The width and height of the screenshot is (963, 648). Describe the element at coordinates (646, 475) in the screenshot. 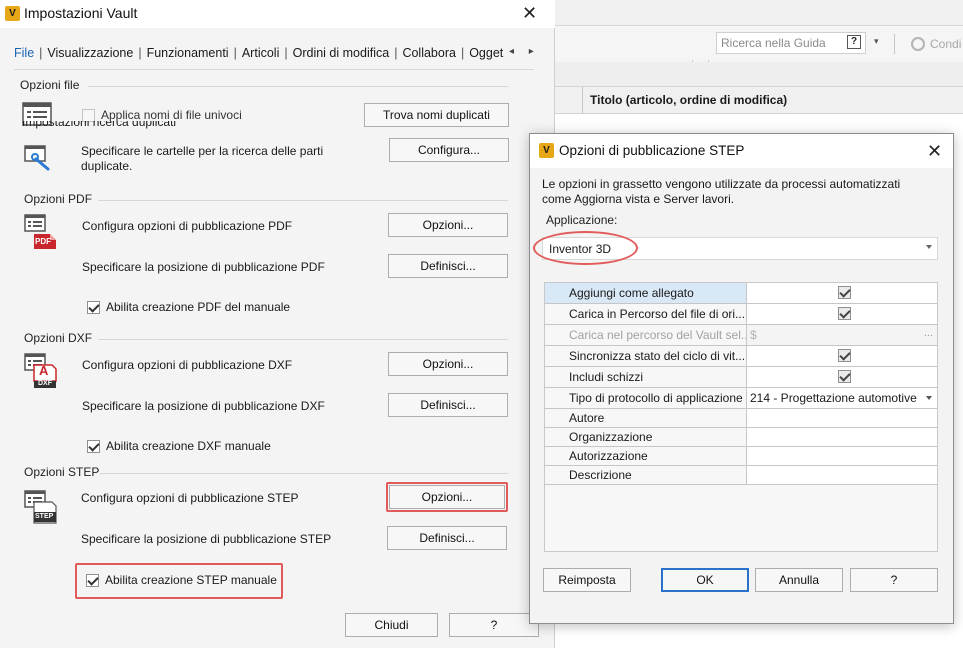

I see `property-name: Descrizione` at that location.